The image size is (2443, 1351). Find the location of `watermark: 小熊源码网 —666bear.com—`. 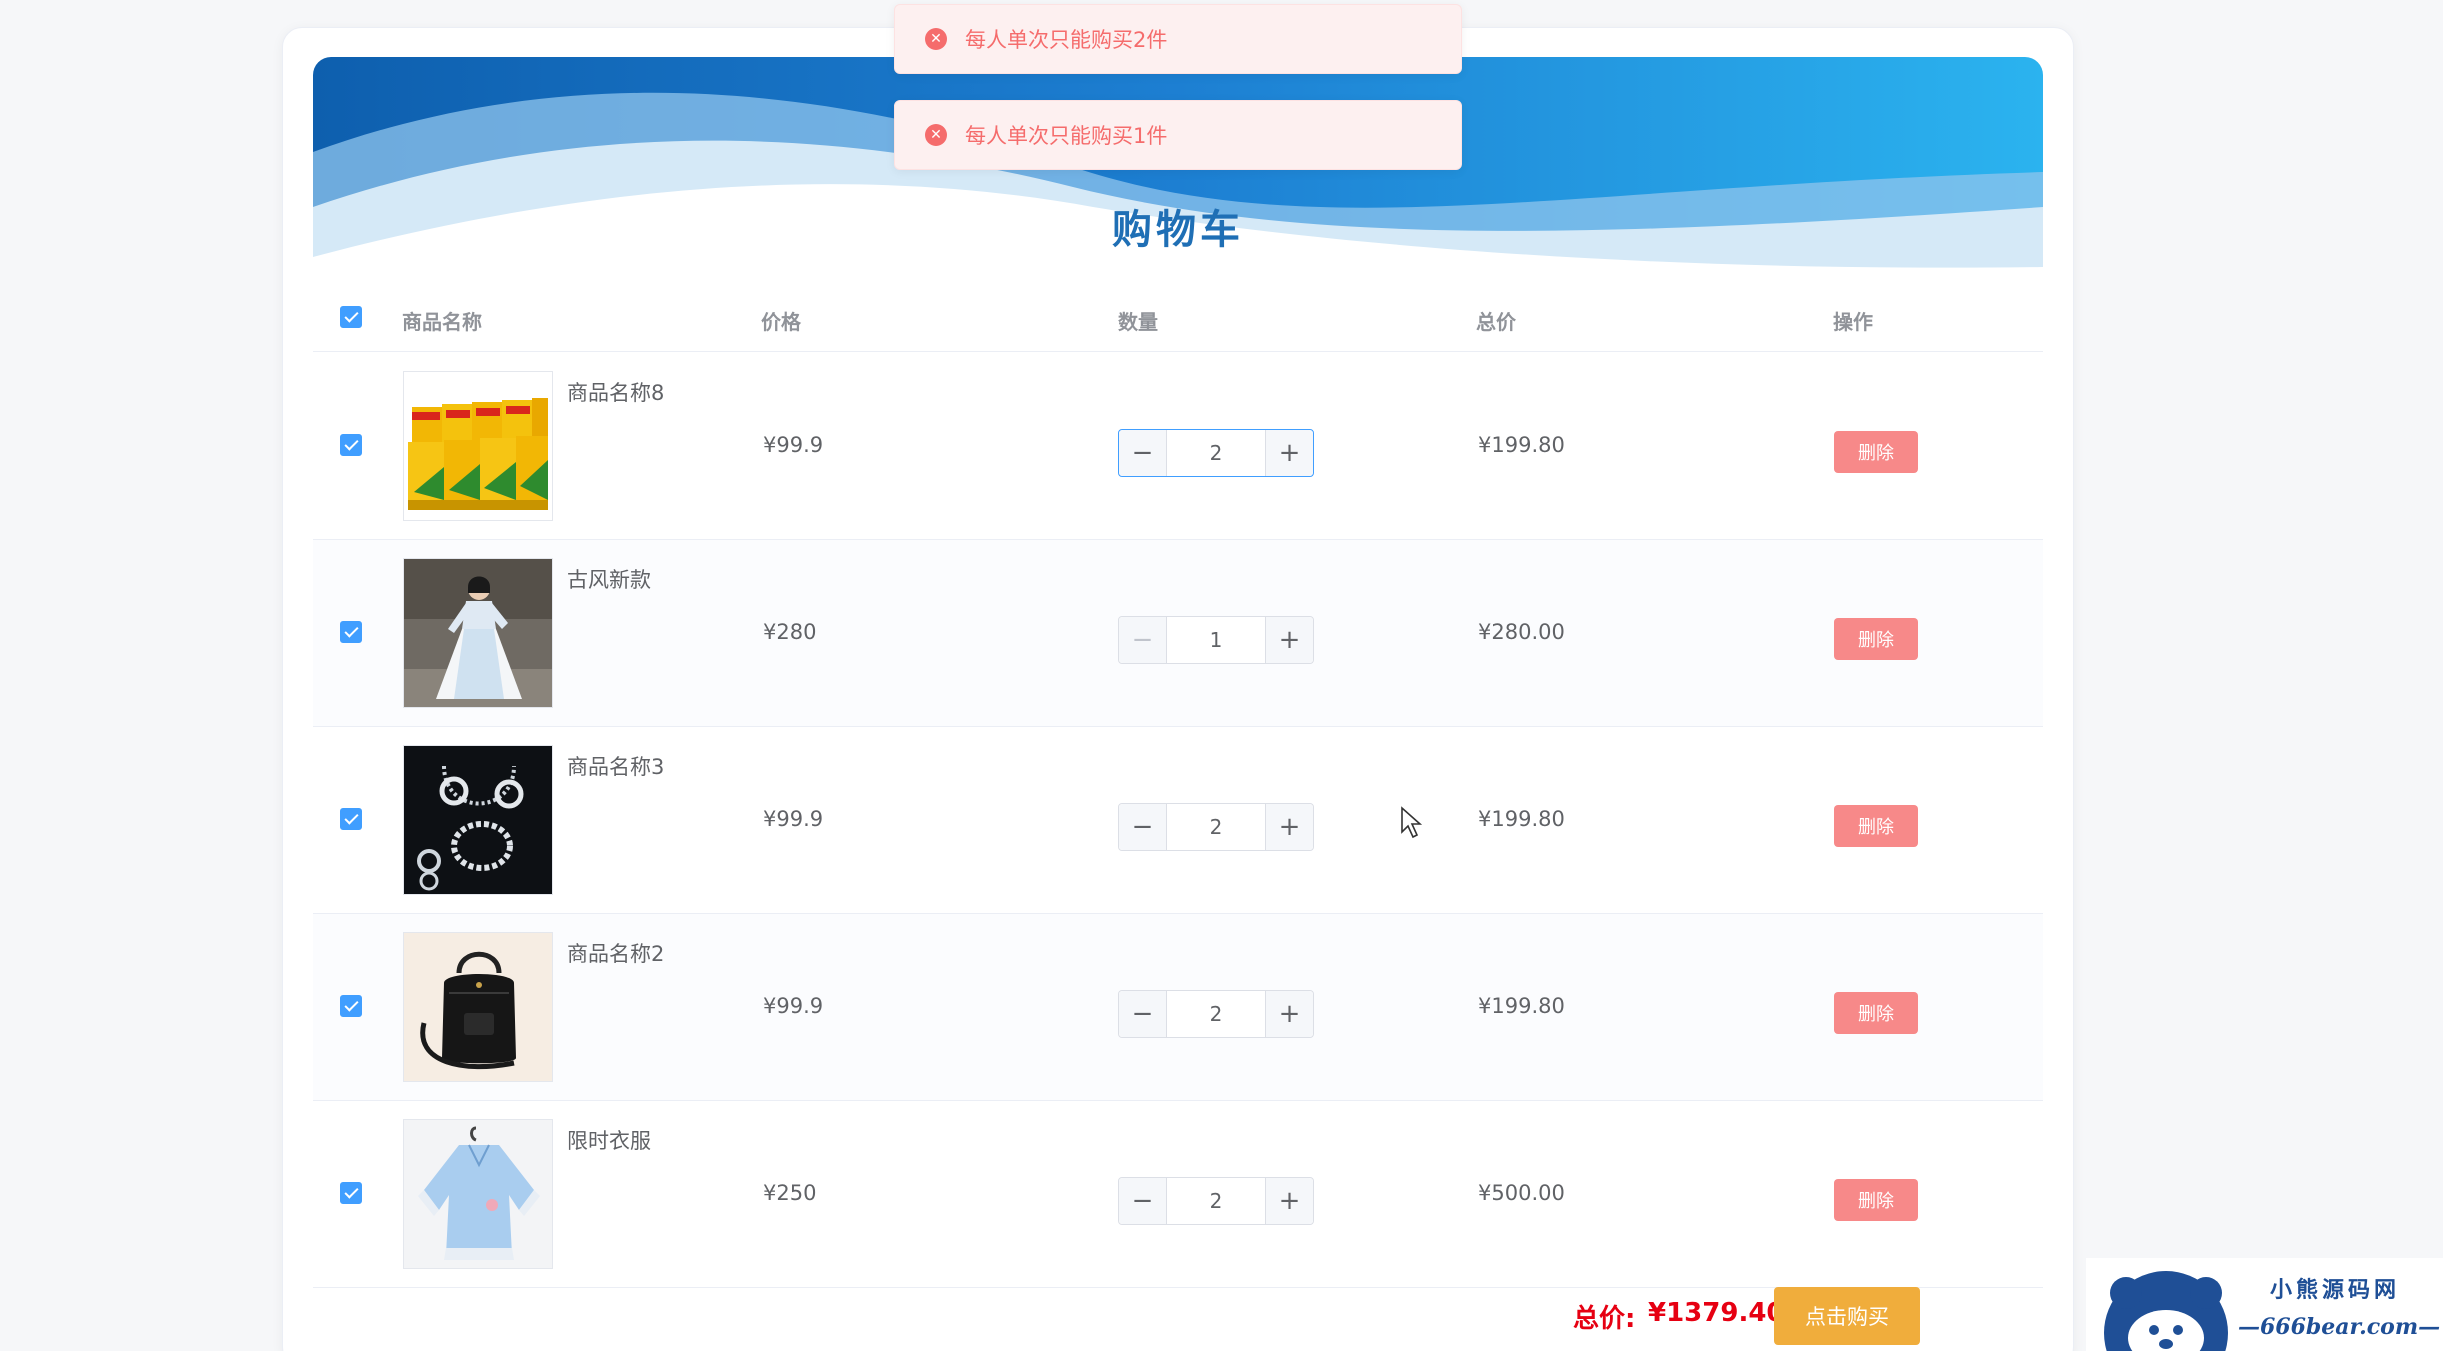

watermark: 小熊源码网 —666bear.com— is located at coordinates (2264, 1304).